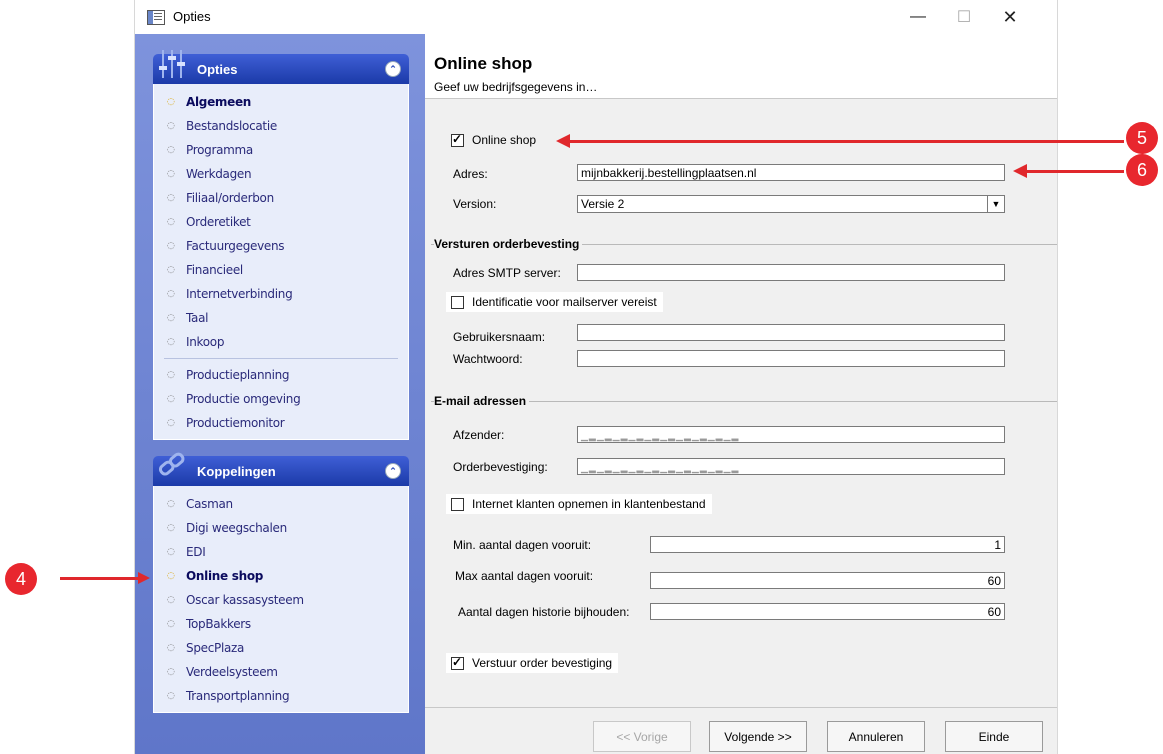  Describe the element at coordinates (281, 102) in the screenshot. I see `sidebar-item-algemeen: ◌ Algemeen` at that location.